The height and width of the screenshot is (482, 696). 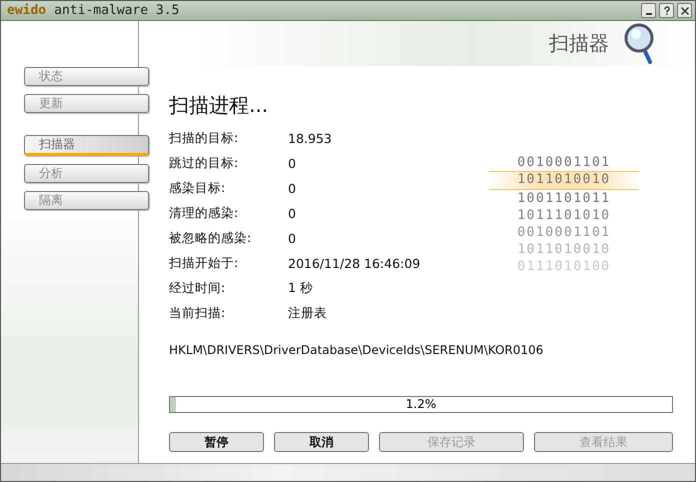 I want to click on field-label: 跳过的目标:, so click(x=204, y=163).